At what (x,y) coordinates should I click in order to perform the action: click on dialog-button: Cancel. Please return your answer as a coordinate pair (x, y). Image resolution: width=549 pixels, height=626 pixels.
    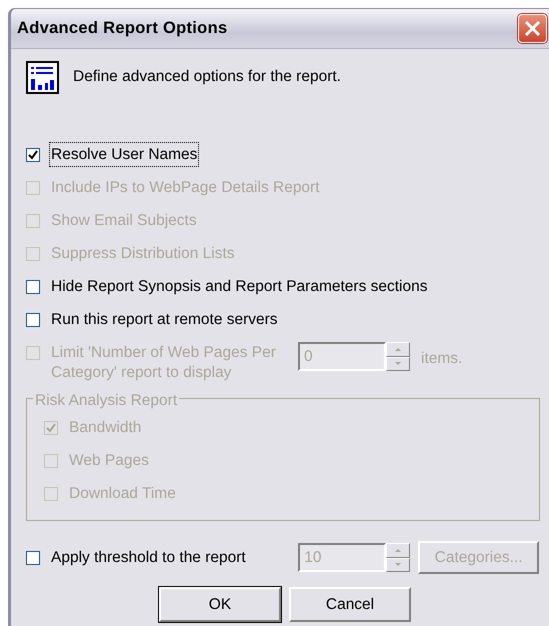
    Looking at the image, I should click on (350, 604).